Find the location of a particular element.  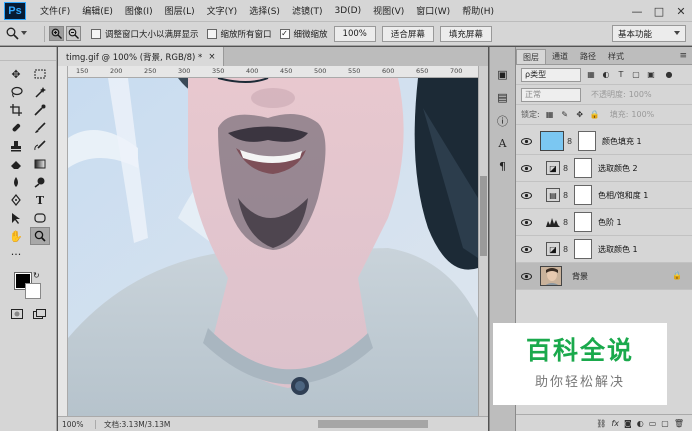

zoom-all-checkbox is located at coordinates (211, 33).